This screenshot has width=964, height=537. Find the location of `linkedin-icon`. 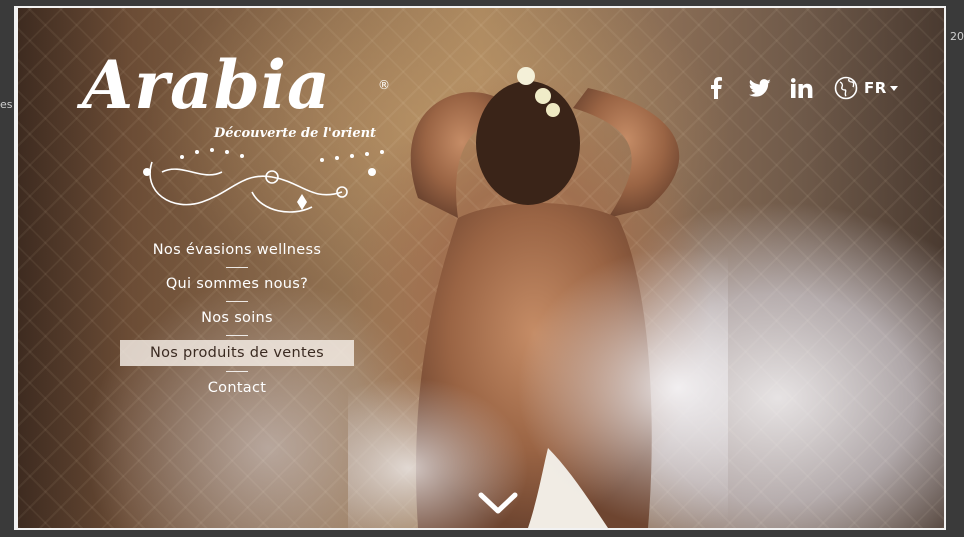

linkedin-icon is located at coordinates (802, 88).